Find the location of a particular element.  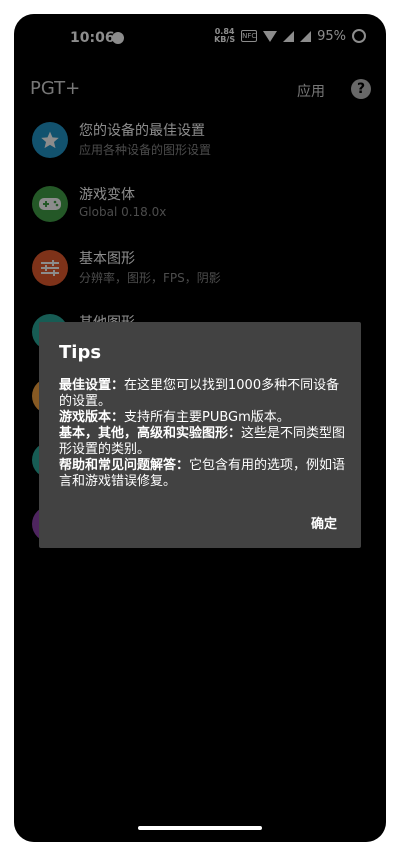

tip-label: 游戏版本： is located at coordinates (92, 417).